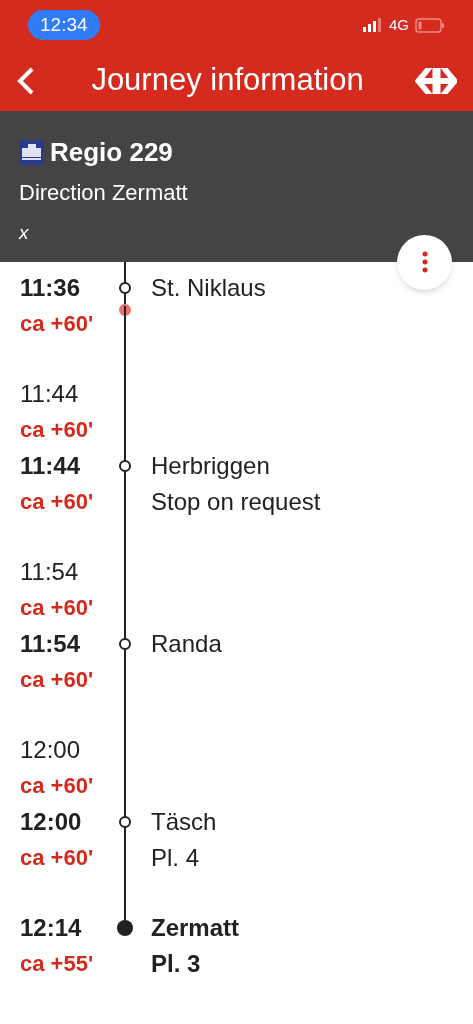 Image resolution: width=473 pixels, height=1024 pixels. What do you see at coordinates (49, 571) in the screenshot?
I see `arrival-time: 11:54` at bounding box center [49, 571].